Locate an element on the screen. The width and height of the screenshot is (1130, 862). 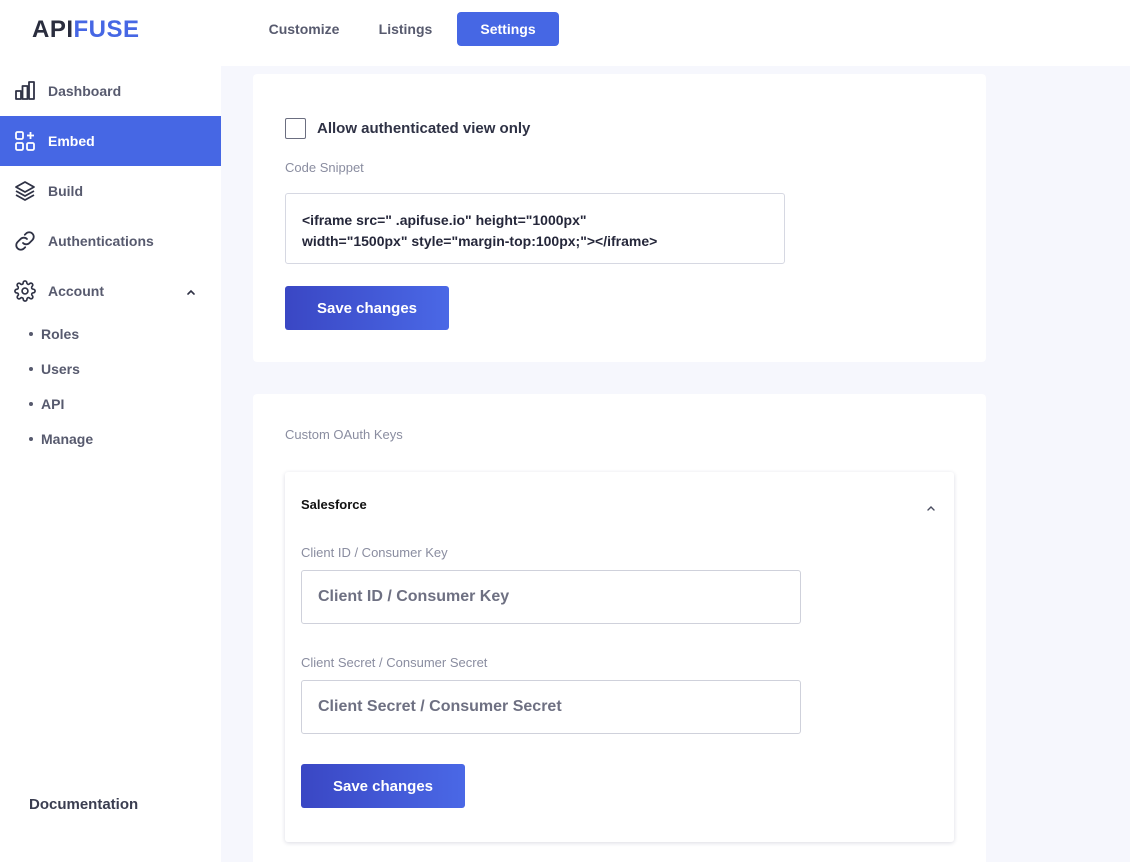
tab-settings: Settings is located at coordinates (508, 29).